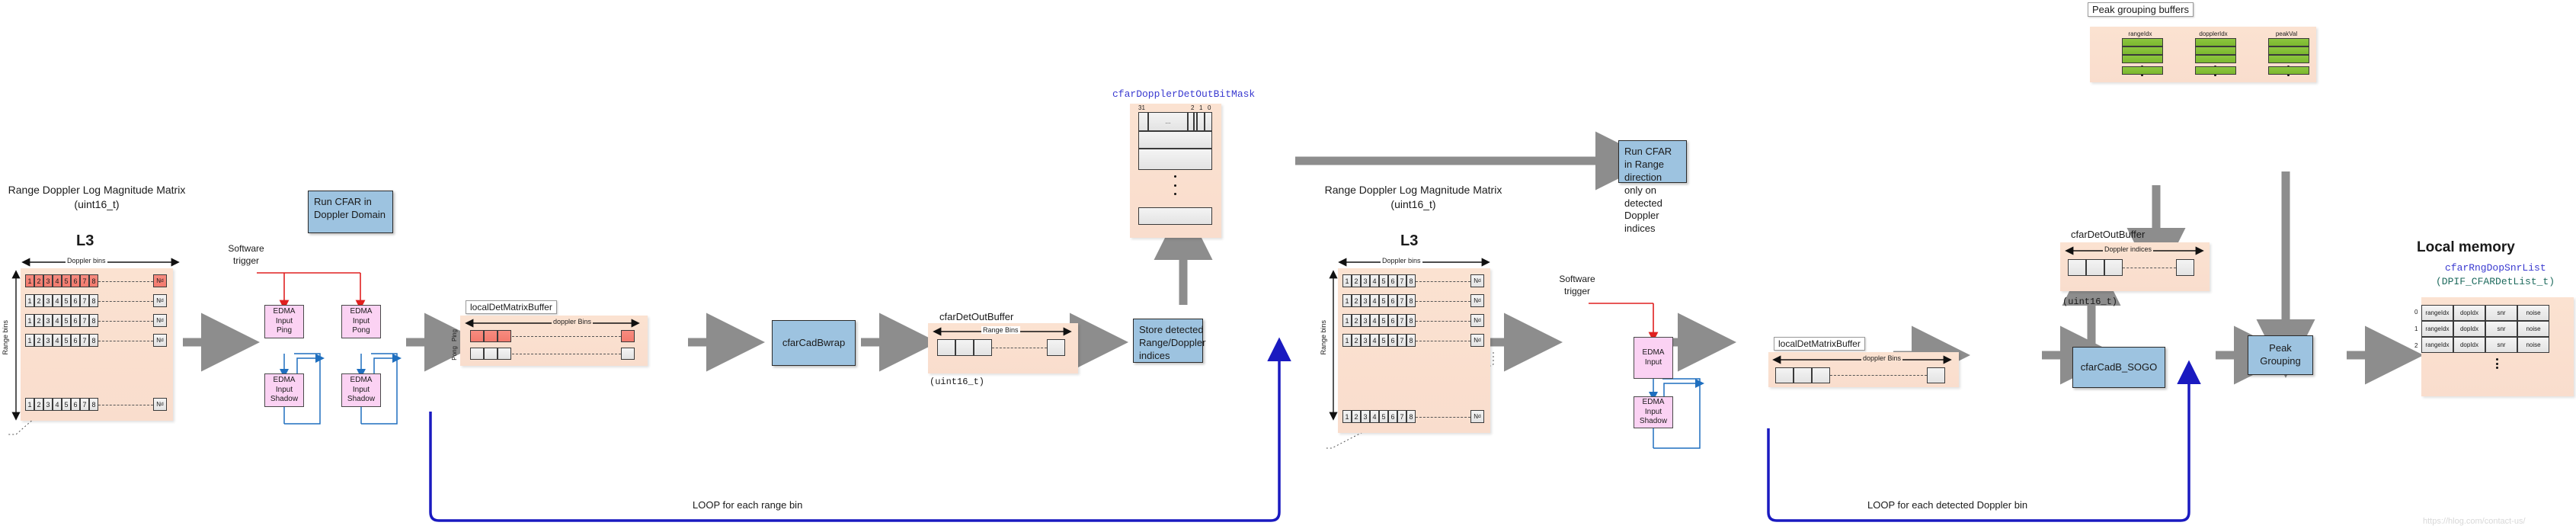  What do you see at coordinates (1209, 107) in the screenshot?
I see `bitmask-bit-label-0: 0` at bounding box center [1209, 107].